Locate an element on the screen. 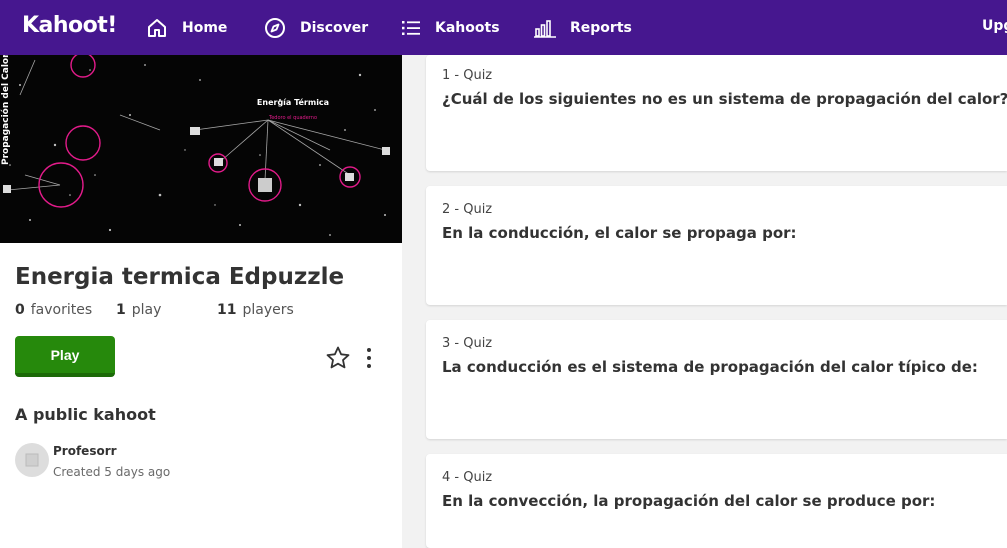 This screenshot has width=1007, height=548. nav-upgrade: Upg is located at coordinates (994, 26).